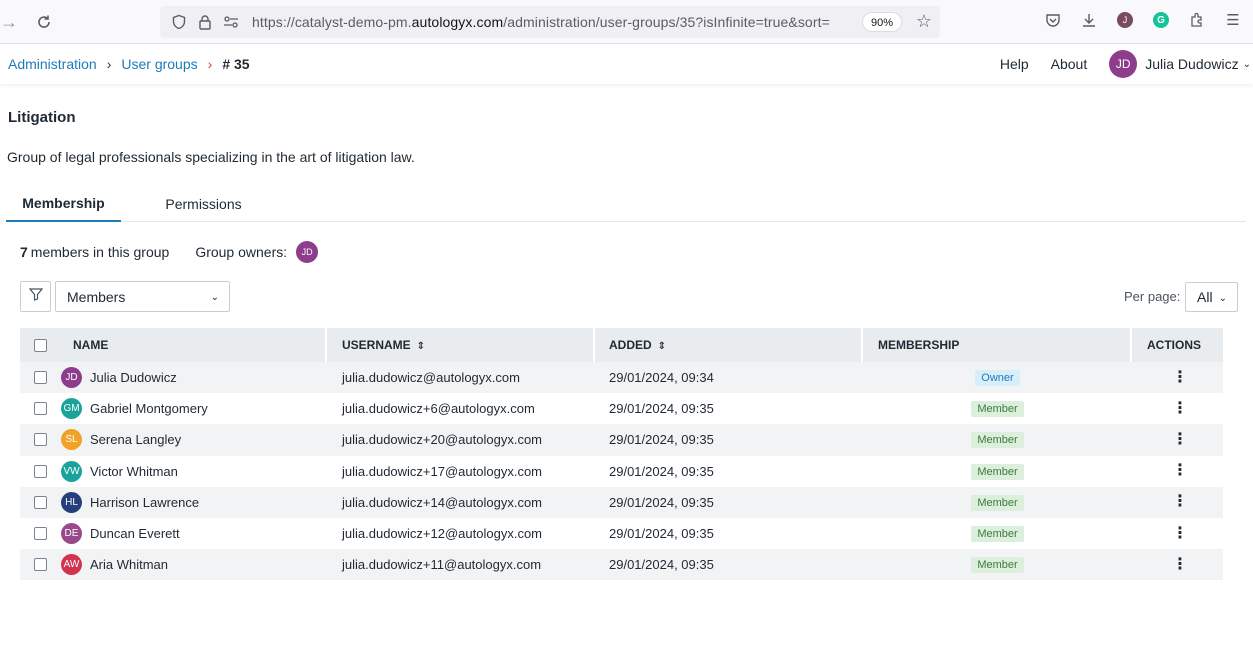 The image size is (1253, 652). What do you see at coordinates (881, 22) in the screenshot?
I see `zoom-badge: 90%` at bounding box center [881, 22].